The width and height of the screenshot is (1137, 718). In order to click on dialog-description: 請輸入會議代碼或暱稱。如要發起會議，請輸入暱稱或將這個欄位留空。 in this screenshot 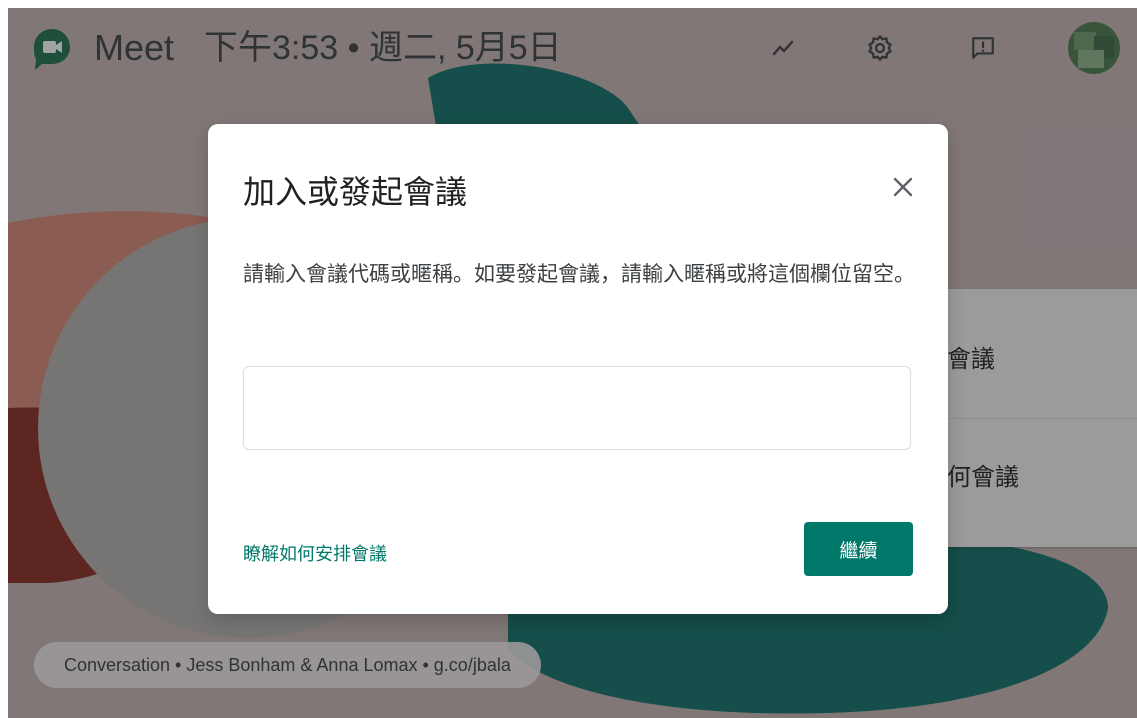, I will do `click(579, 274)`.